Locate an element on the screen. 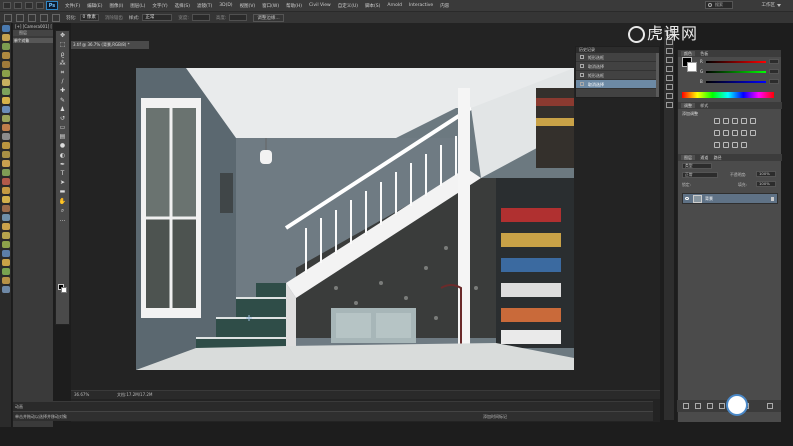 Image resolution: width=793 pixels, height=446 pixels. scene-icon is located at coordinates (5, 217).